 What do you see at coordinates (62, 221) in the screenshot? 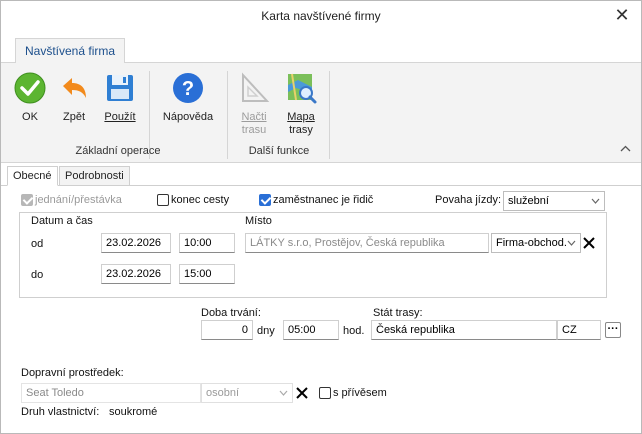
I see `datetime-header: Datum a čas` at bounding box center [62, 221].